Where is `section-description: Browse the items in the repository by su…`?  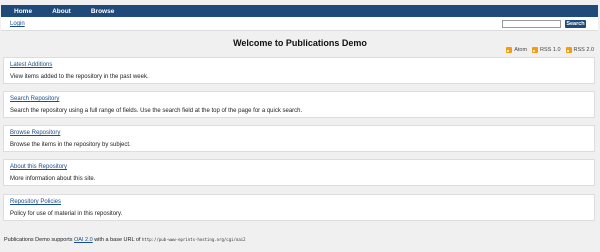 section-description: Browse the items in the repository by su… is located at coordinates (70, 145).